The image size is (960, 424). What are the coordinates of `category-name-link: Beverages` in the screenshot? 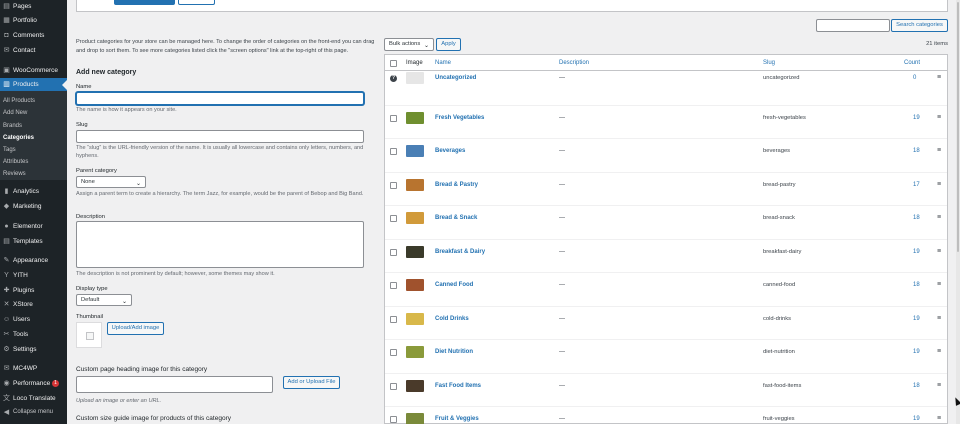 It's located at (450, 151).